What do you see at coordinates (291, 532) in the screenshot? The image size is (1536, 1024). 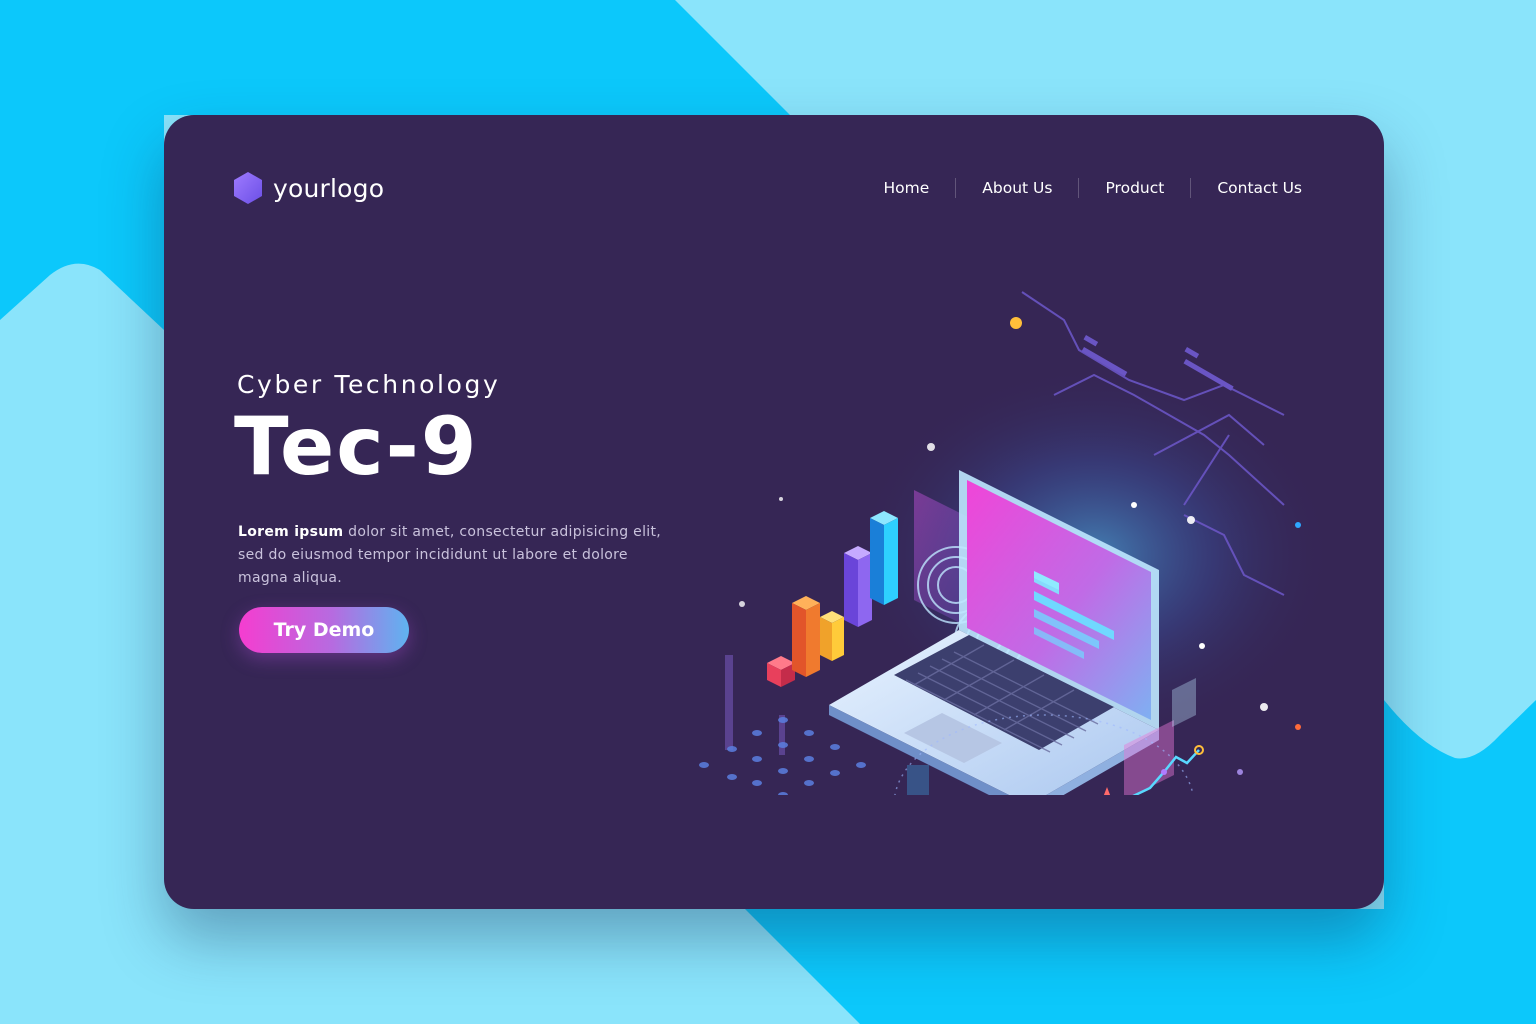 I see `description-emphasis: Lorem ipsum` at bounding box center [291, 532].